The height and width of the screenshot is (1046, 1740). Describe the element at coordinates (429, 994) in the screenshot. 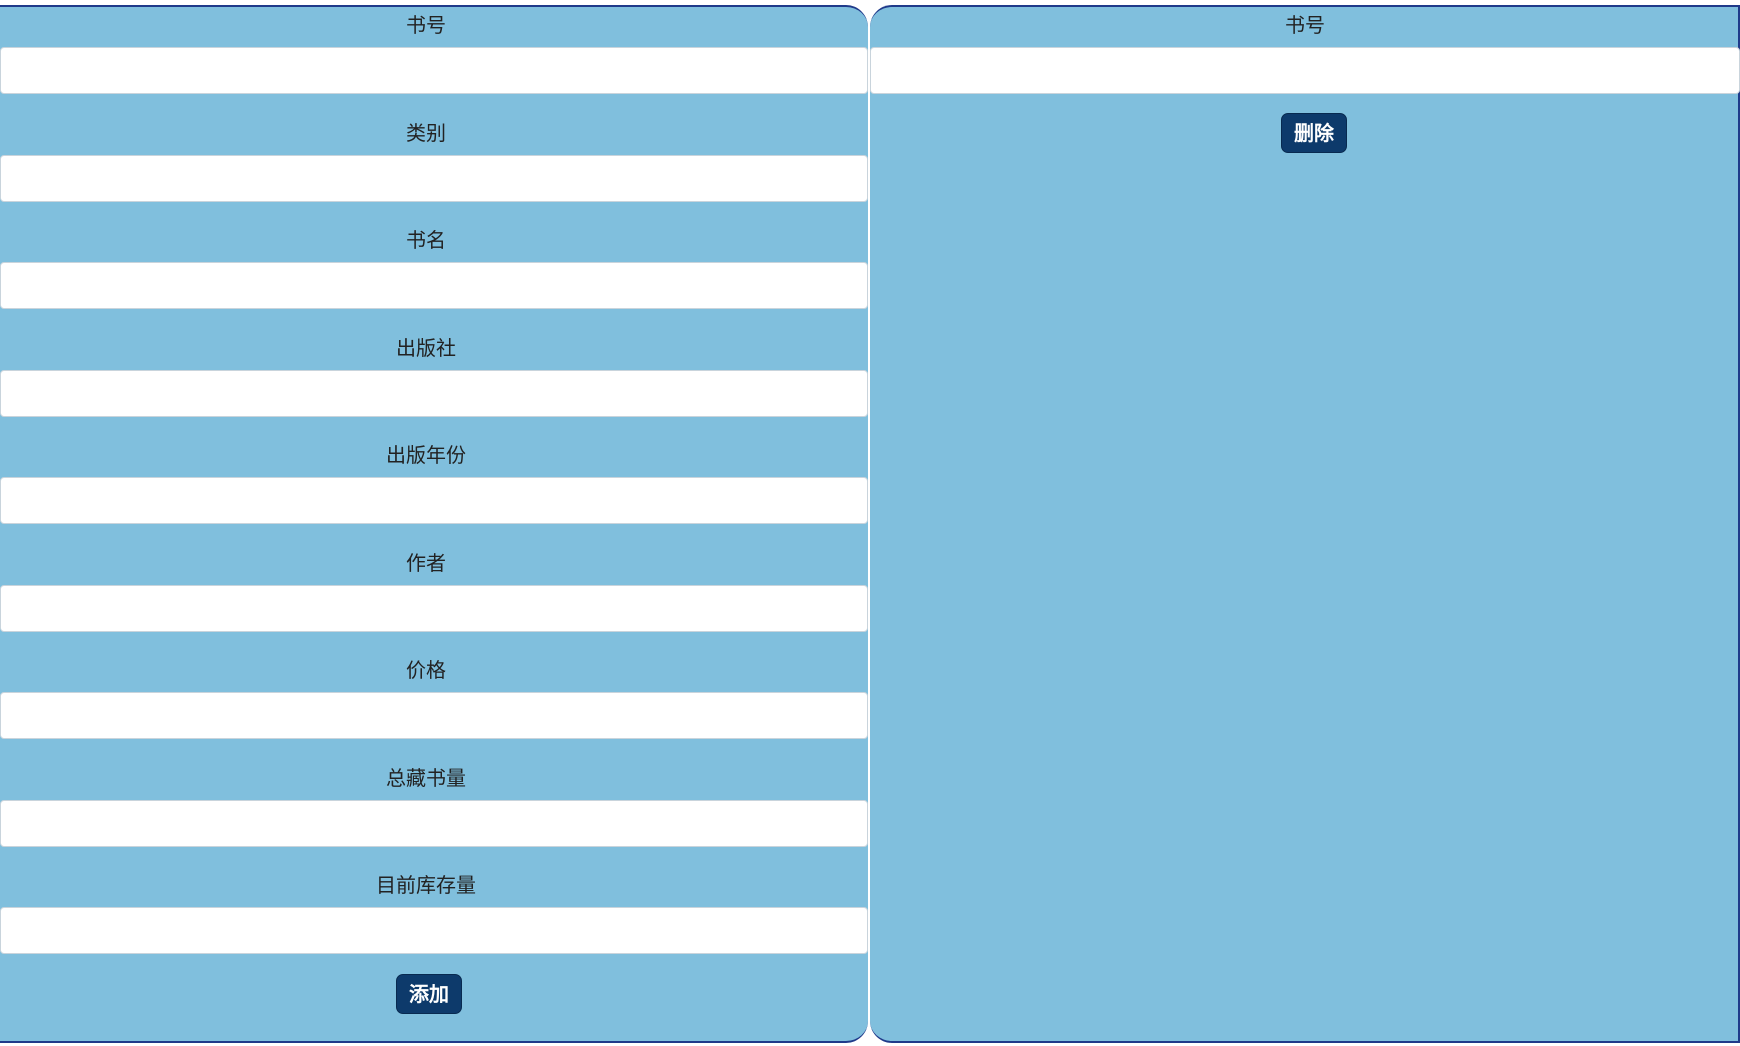

I see `add-button: 添加` at that location.